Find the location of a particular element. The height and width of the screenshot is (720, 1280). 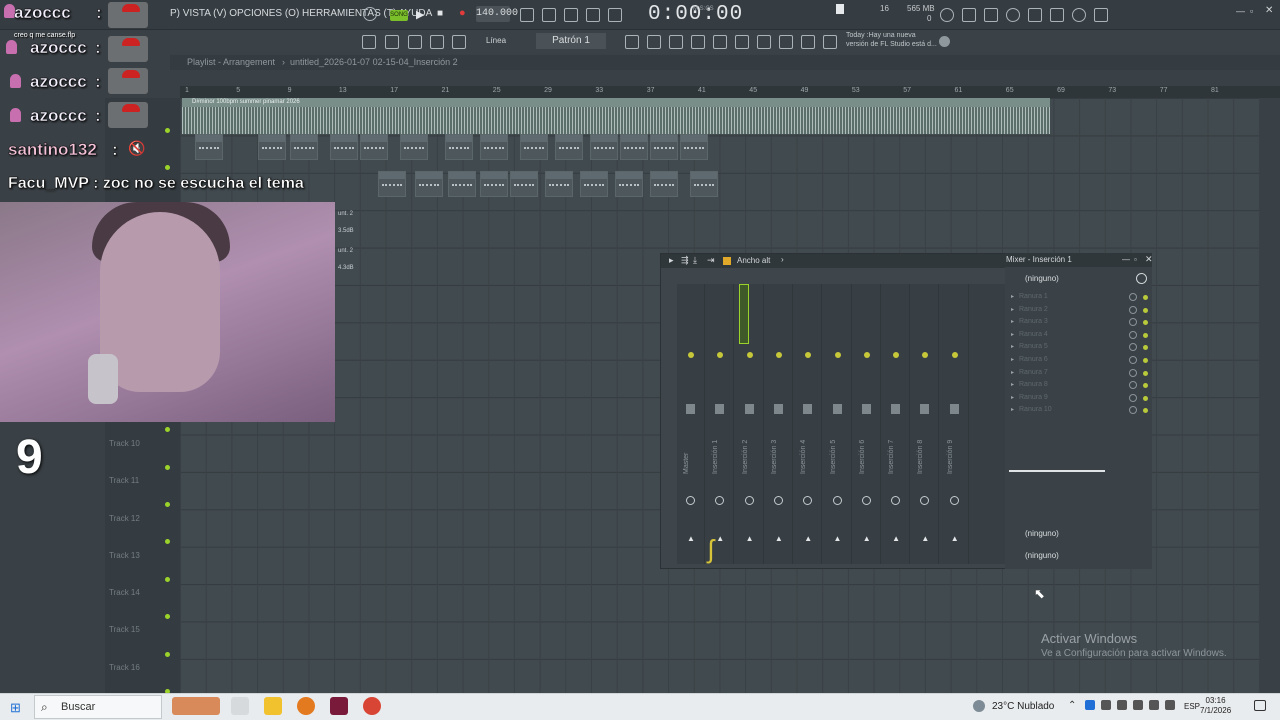

mixer-menu-icon: ▸ is located at coordinates (671, 260).